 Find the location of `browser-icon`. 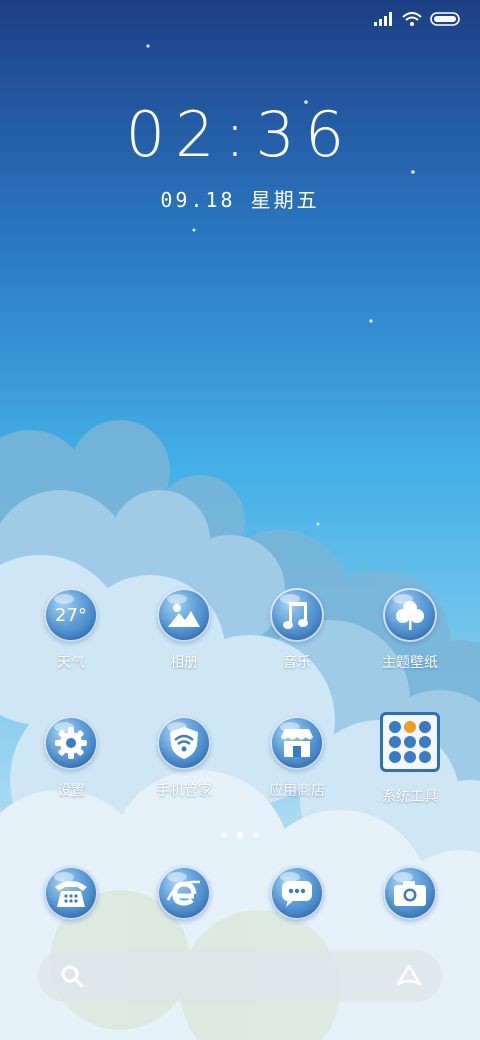

browser-icon is located at coordinates (184, 893).